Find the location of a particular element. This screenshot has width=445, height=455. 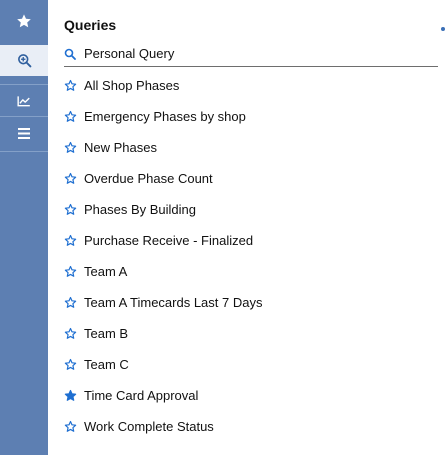

side-rail is located at coordinates (24, 227).